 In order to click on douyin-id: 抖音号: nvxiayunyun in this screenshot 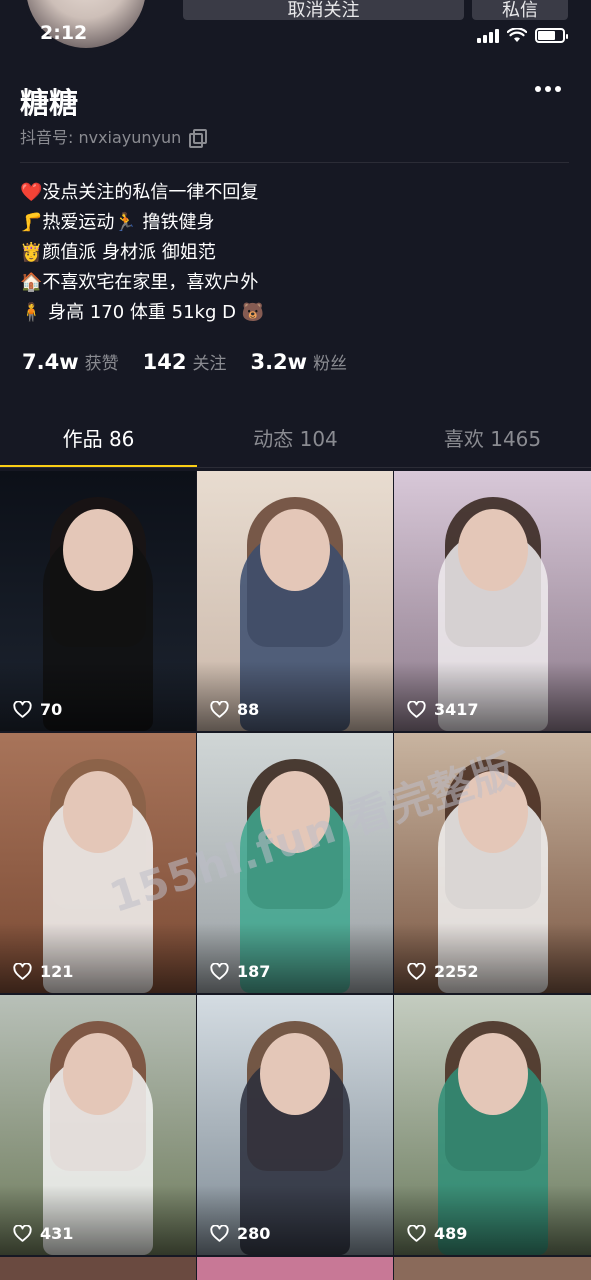, I will do `click(114, 136)`.